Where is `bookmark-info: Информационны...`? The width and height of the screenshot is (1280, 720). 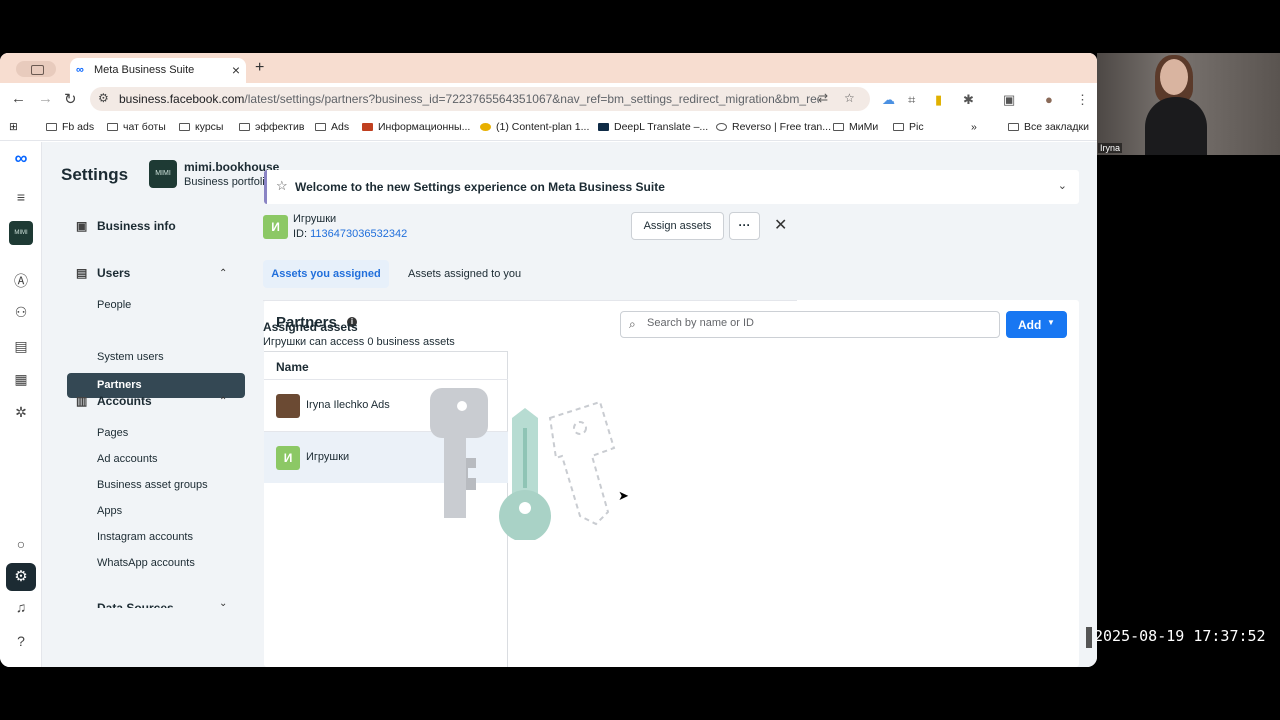
bookmark-info: Информационны... is located at coordinates (416, 127).